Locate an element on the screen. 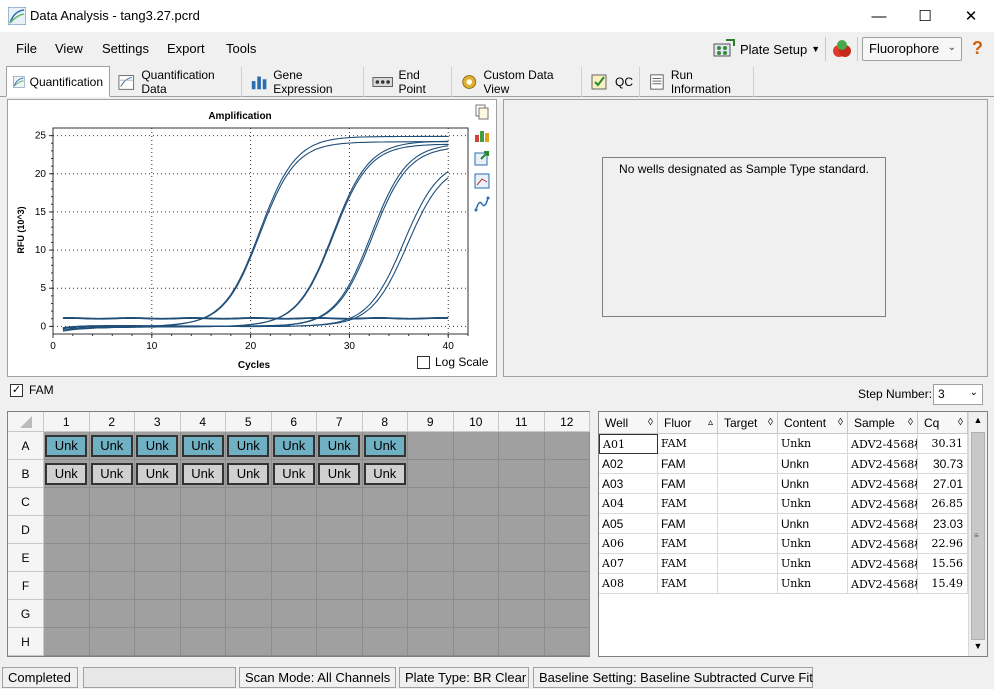  maximize-button: ☐ is located at coordinates (925, 16).